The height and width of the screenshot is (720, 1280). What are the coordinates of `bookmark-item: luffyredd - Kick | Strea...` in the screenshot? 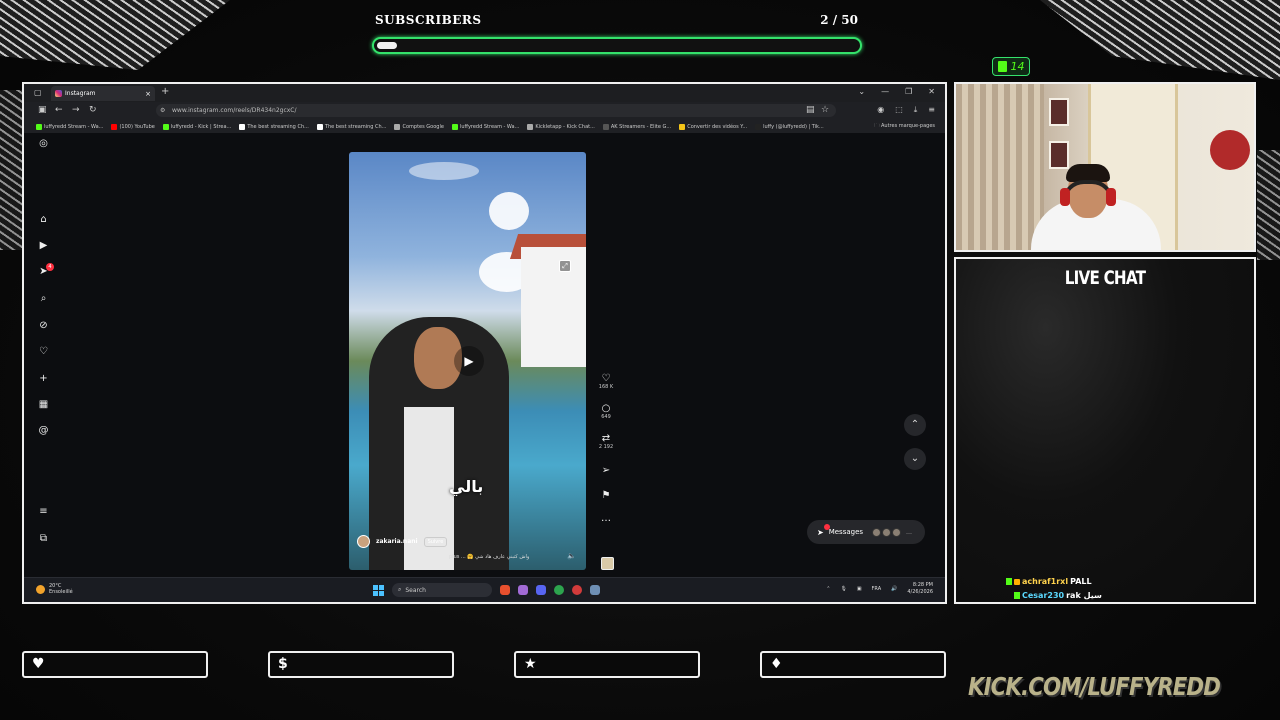 It's located at (196, 126).